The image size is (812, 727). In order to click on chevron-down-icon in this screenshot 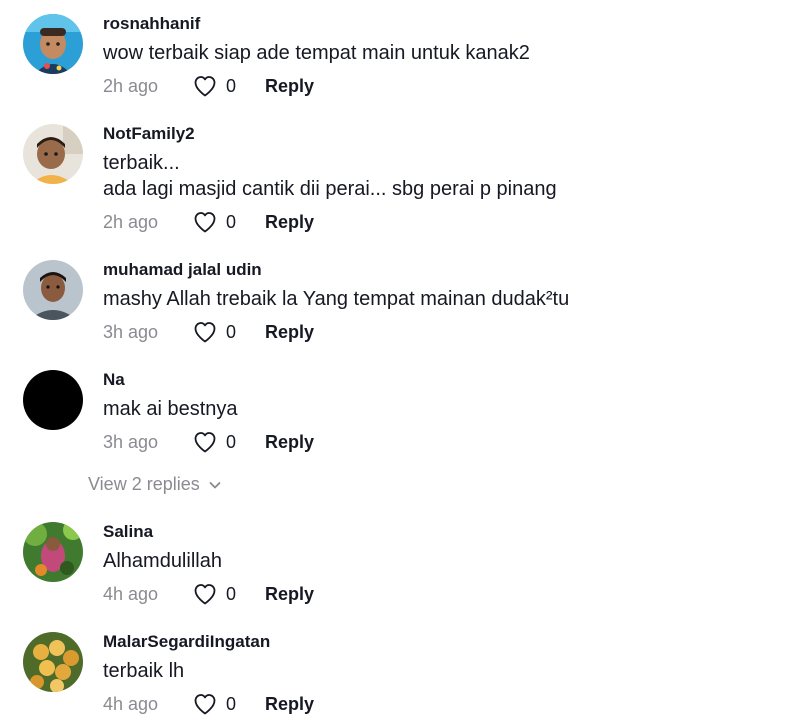, I will do `click(215, 484)`.